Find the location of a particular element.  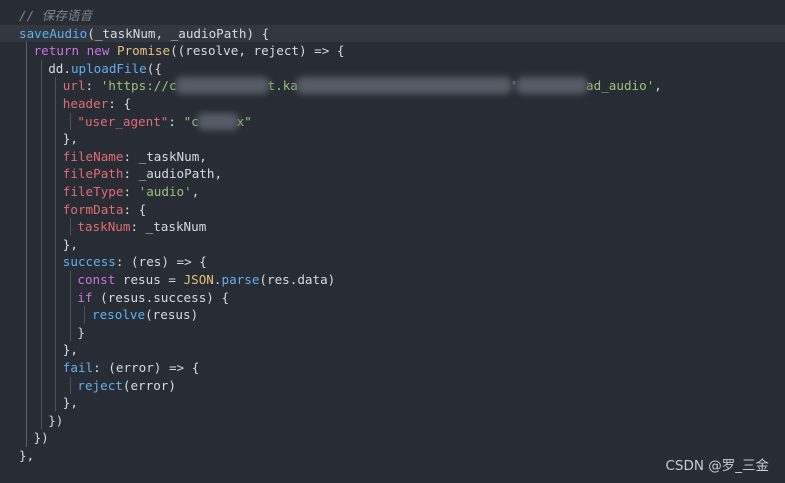

code-token: } is located at coordinates (81, 332).